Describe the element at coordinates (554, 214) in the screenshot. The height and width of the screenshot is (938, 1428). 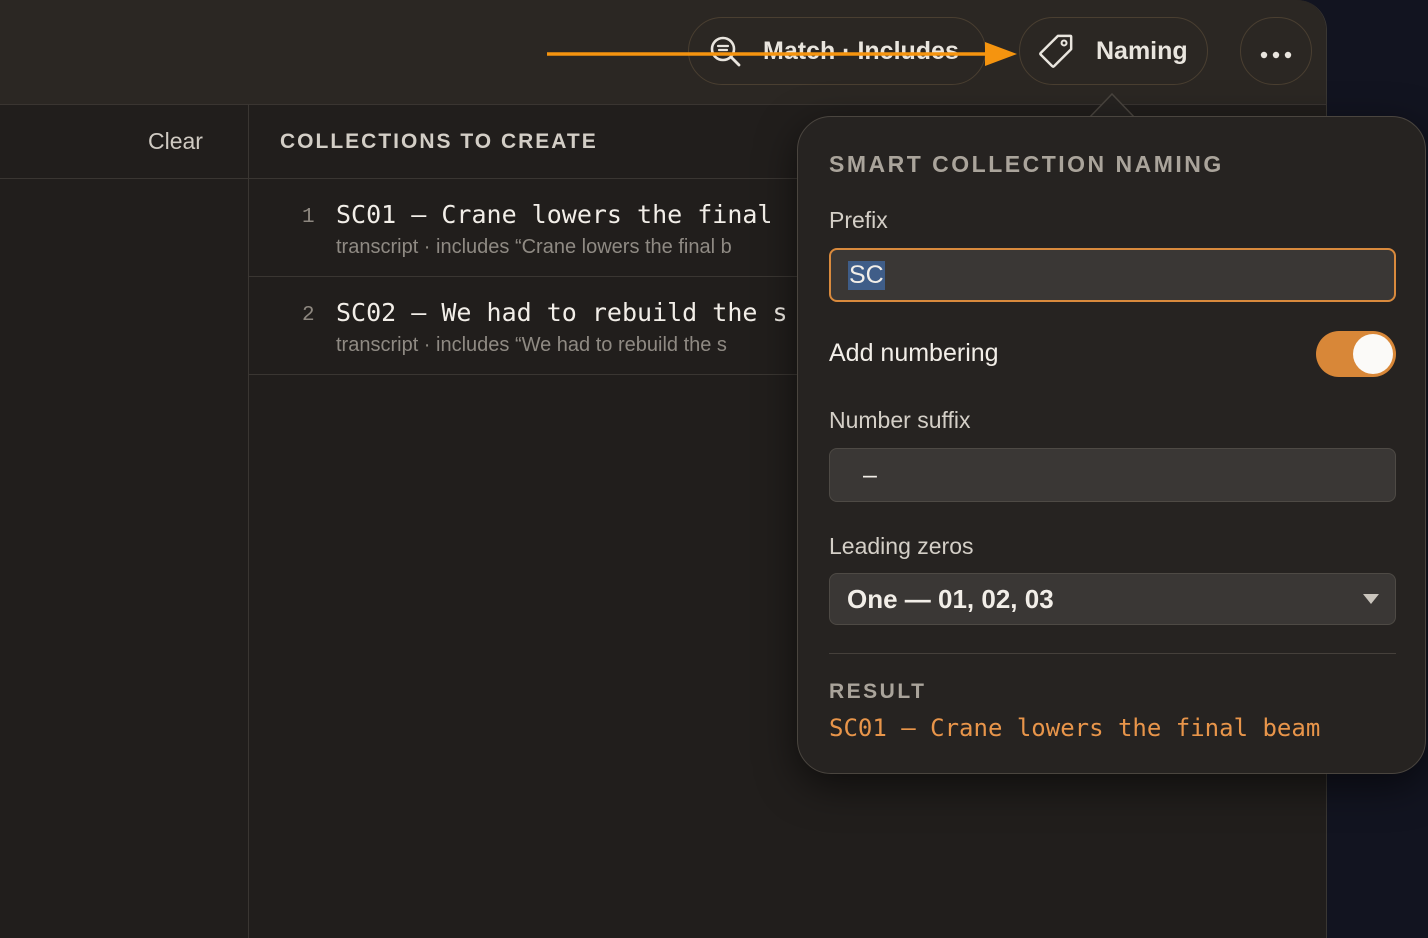
I see `item-title: SC01 – Crane lowers the final` at that location.